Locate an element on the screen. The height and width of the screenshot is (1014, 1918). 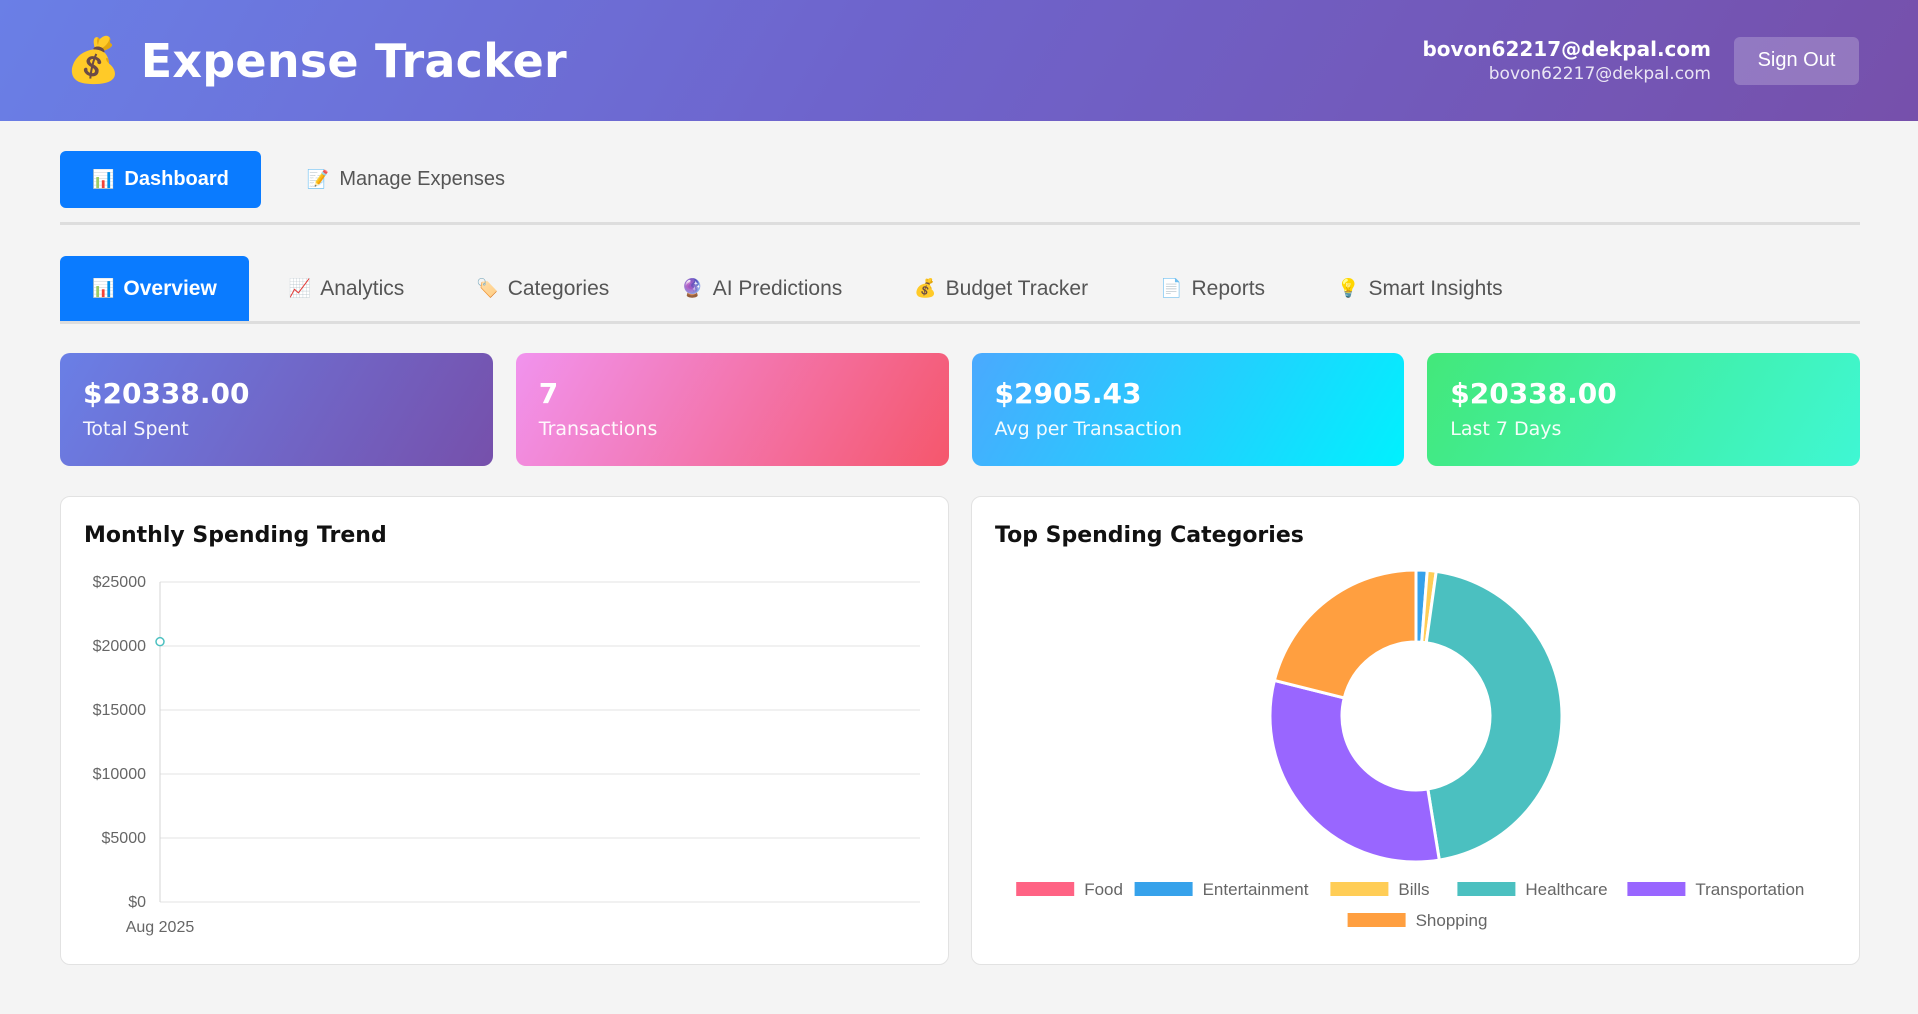
document-icon: 📄 is located at coordinates (1171, 288).